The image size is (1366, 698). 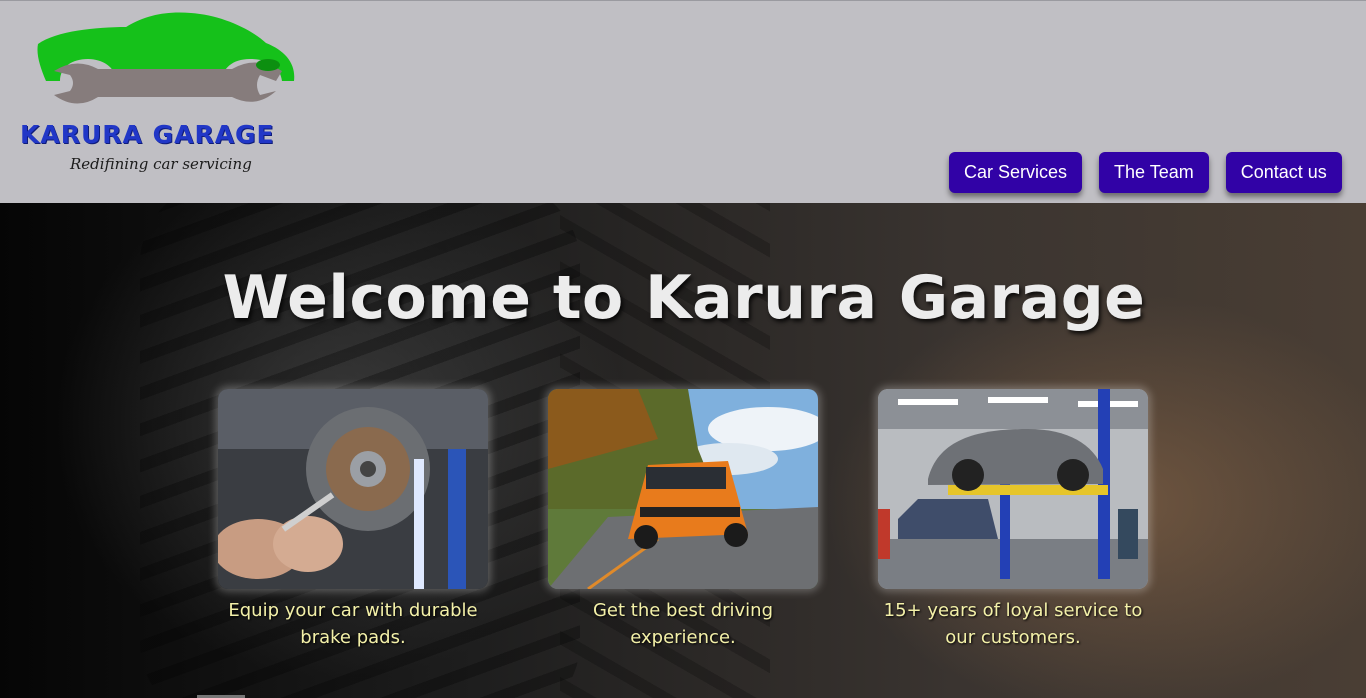 I want to click on nav-the-team-button: The Team, so click(x=1154, y=172).